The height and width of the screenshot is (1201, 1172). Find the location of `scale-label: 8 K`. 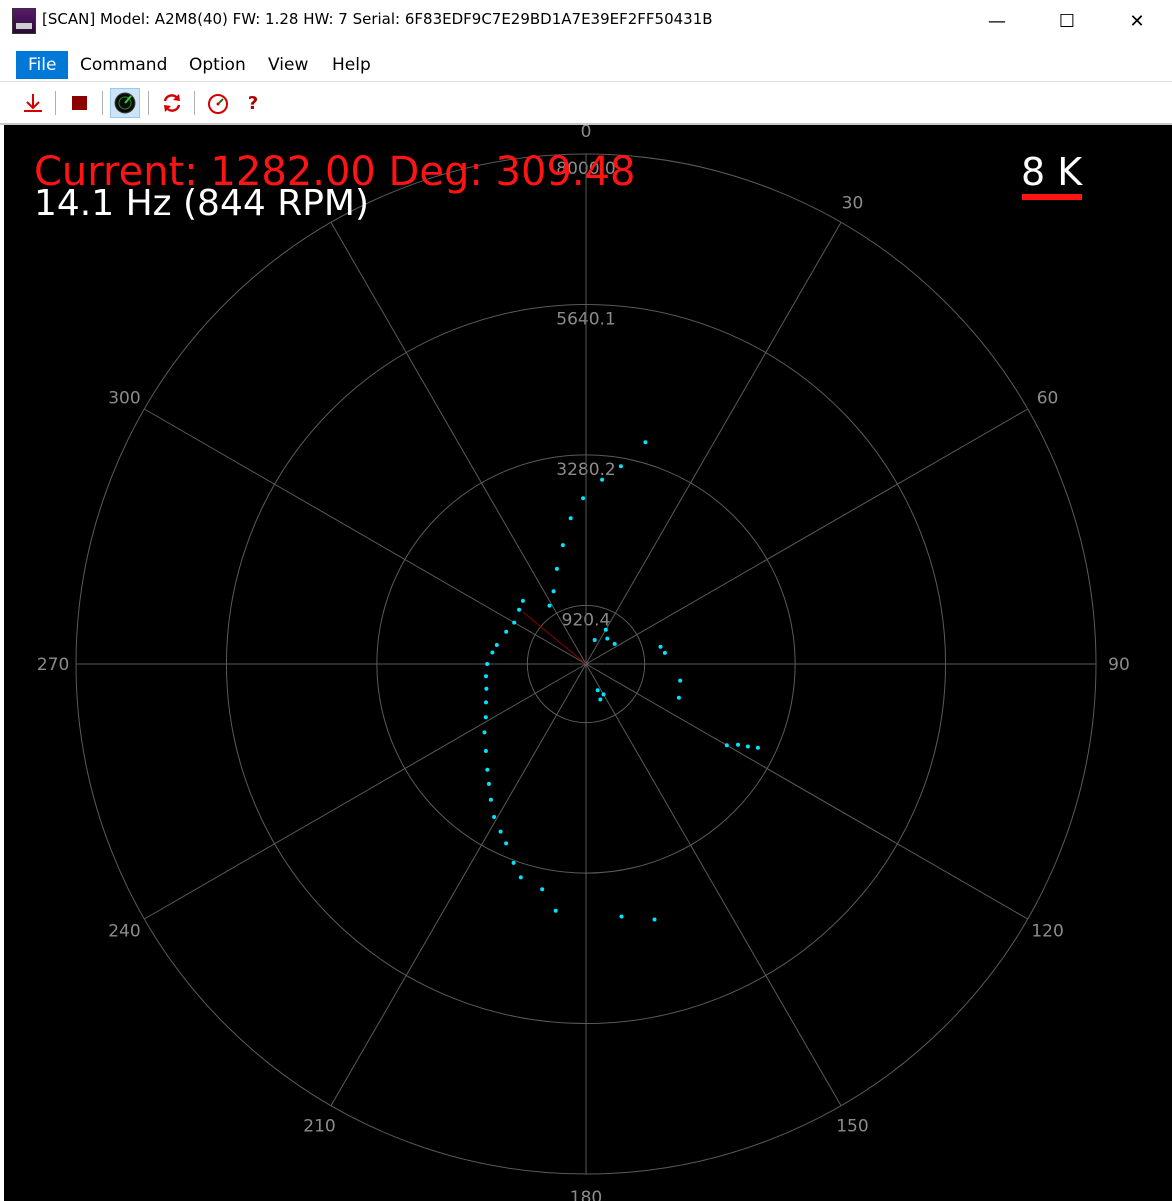

scale-label: 8 K is located at coordinates (1052, 172).